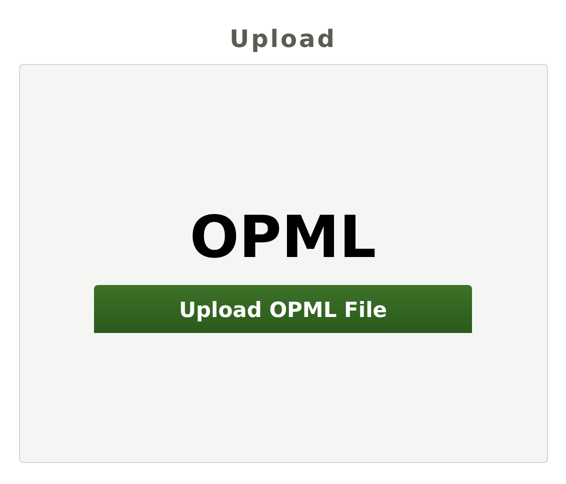 This screenshot has height=484, width=566. What do you see at coordinates (283, 237) in the screenshot?
I see `format-title: OPML` at bounding box center [283, 237].